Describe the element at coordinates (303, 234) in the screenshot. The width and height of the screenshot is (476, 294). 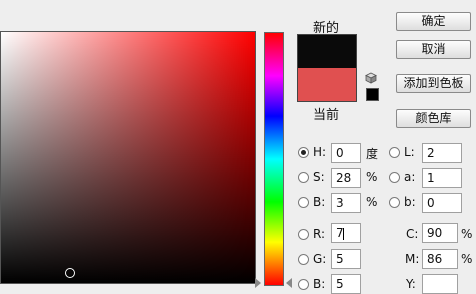
I see `r-radio` at that location.